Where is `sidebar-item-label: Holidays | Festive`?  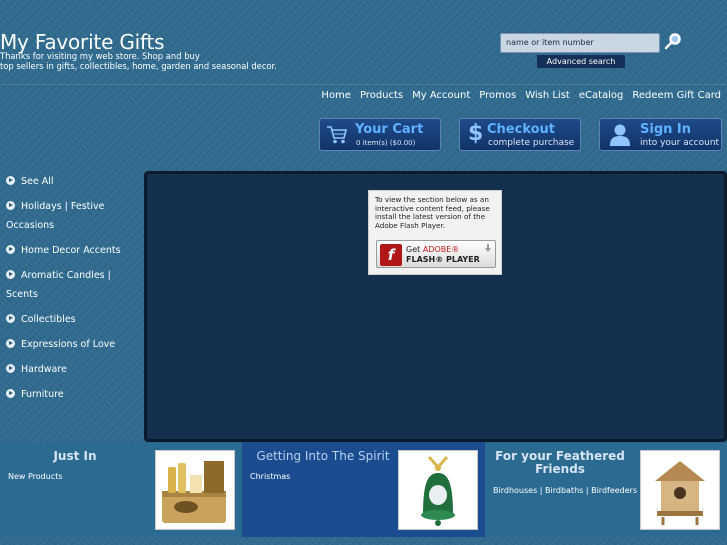 sidebar-item-label: Holidays | Festive is located at coordinates (63, 206).